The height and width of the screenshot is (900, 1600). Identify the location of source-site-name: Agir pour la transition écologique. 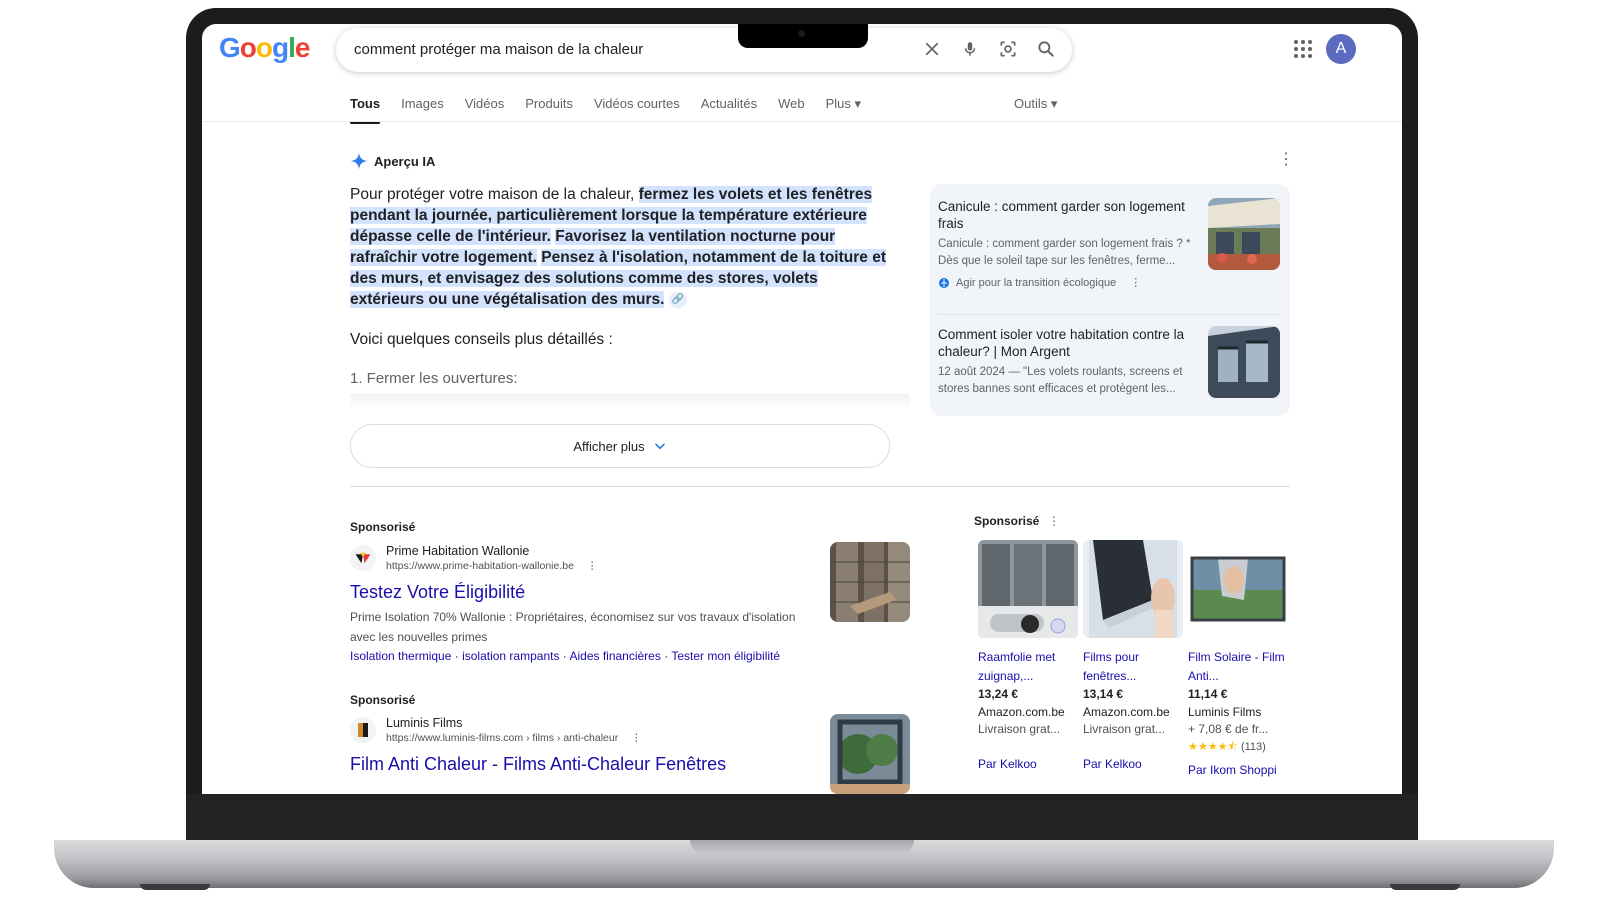
(1036, 282).